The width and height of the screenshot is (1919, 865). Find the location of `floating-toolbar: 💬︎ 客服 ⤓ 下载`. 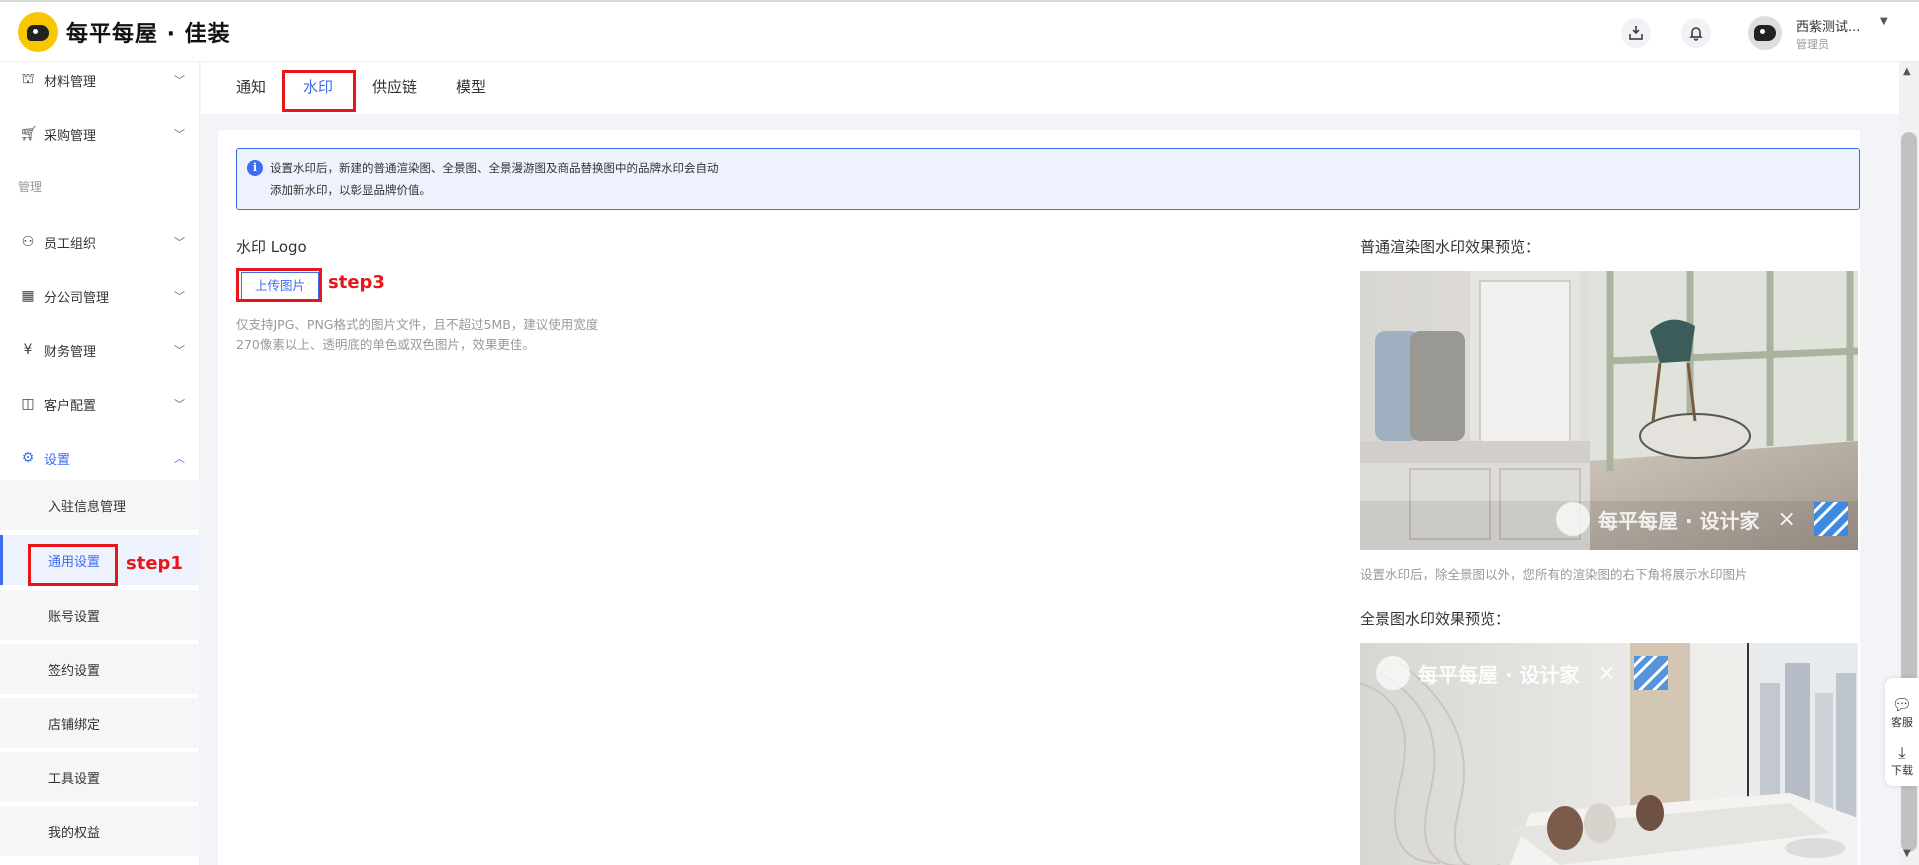

floating-toolbar: 💬︎ 客服 ⤓ 下载 is located at coordinates (1902, 732).